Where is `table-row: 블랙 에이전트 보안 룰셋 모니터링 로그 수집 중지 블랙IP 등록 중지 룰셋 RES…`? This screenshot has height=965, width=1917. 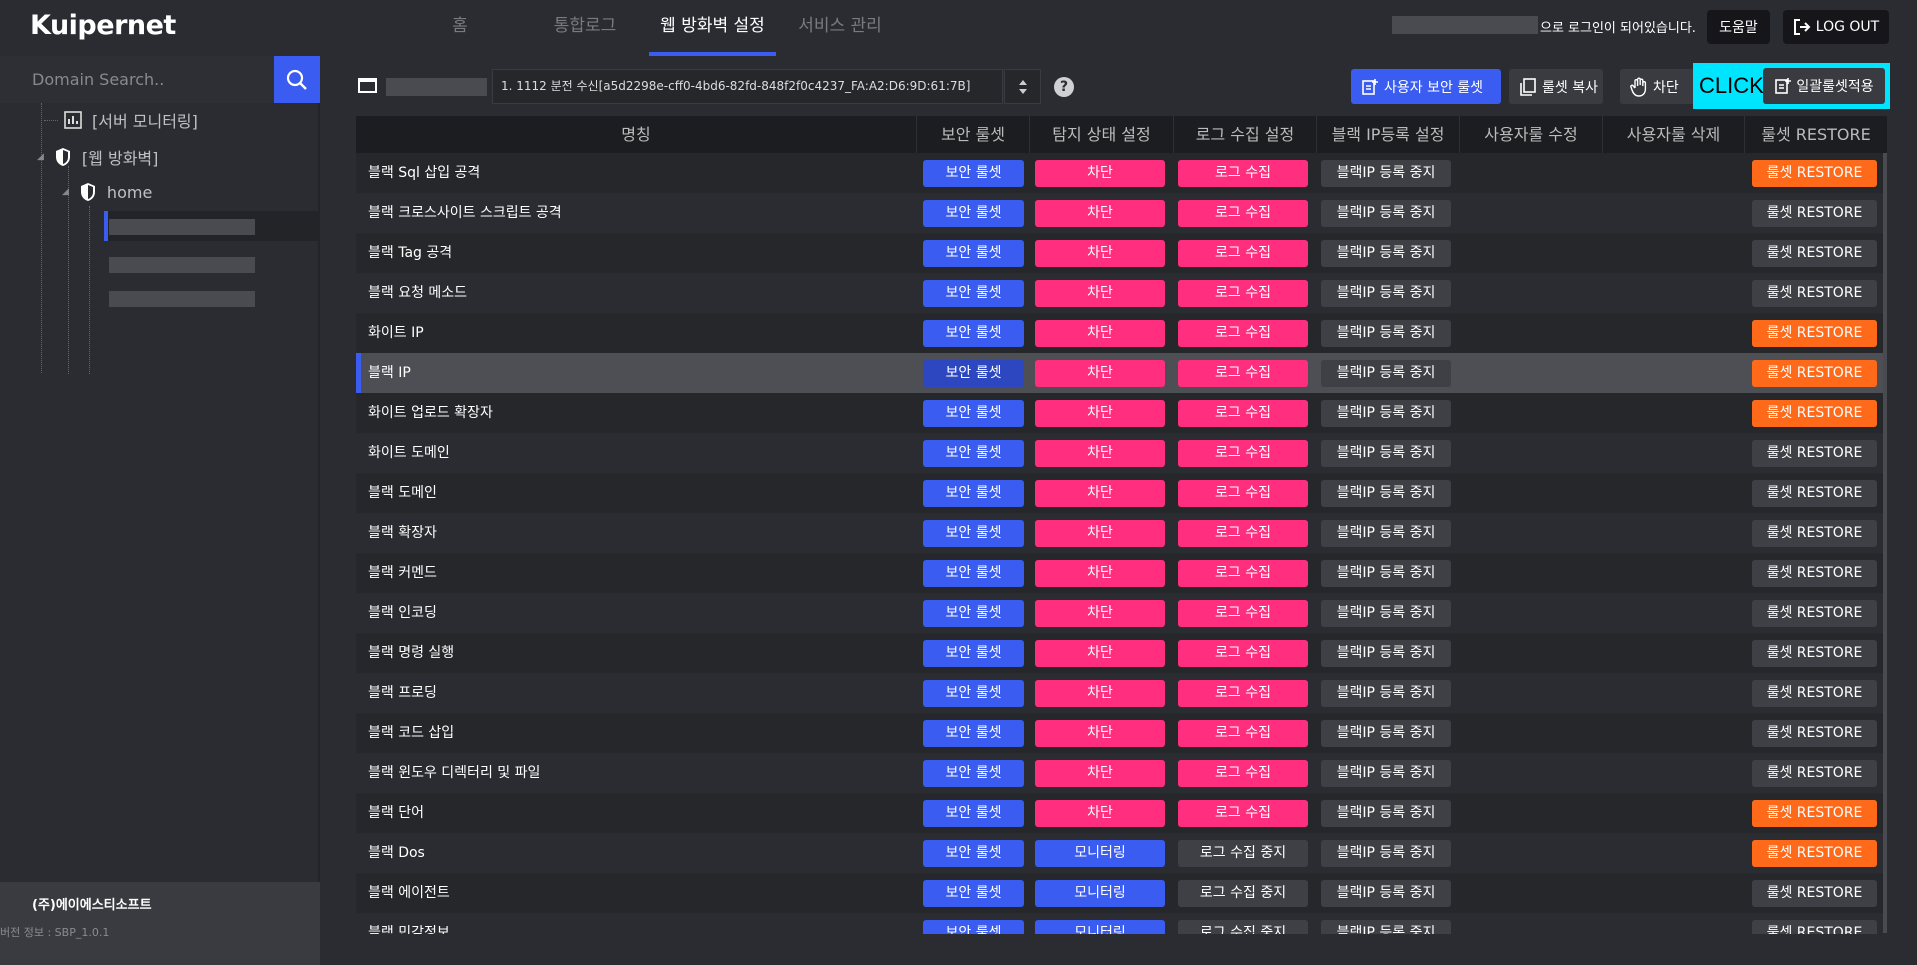
table-row: 블랙 에이전트 보안 룰셋 모니터링 로그 수집 중지 블랙IP 등록 중지 룰셋 RES… is located at coordinates (1121, 893).